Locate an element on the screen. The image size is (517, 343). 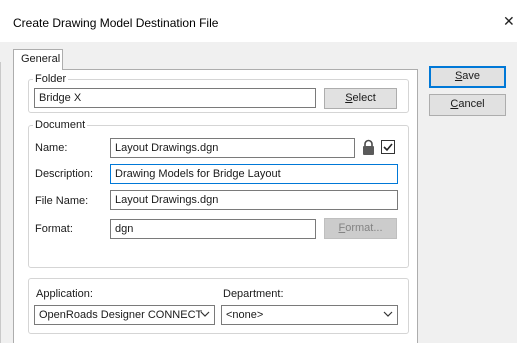
description-value: Drawing Models for Bridge Layout is located at coordinates (198, 174).